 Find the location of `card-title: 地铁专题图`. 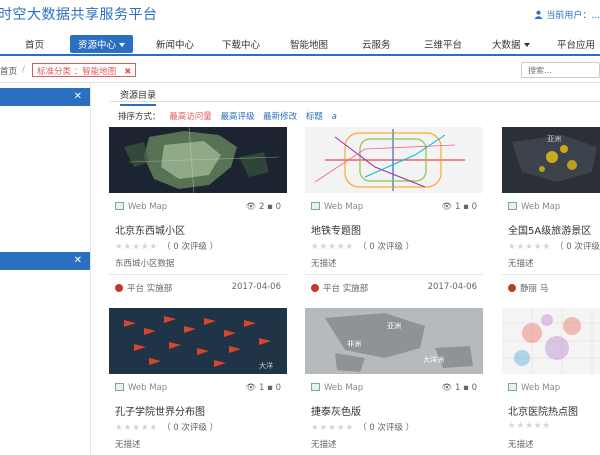

card-title: 地铁专题图 is located at coordinates (336, 229).